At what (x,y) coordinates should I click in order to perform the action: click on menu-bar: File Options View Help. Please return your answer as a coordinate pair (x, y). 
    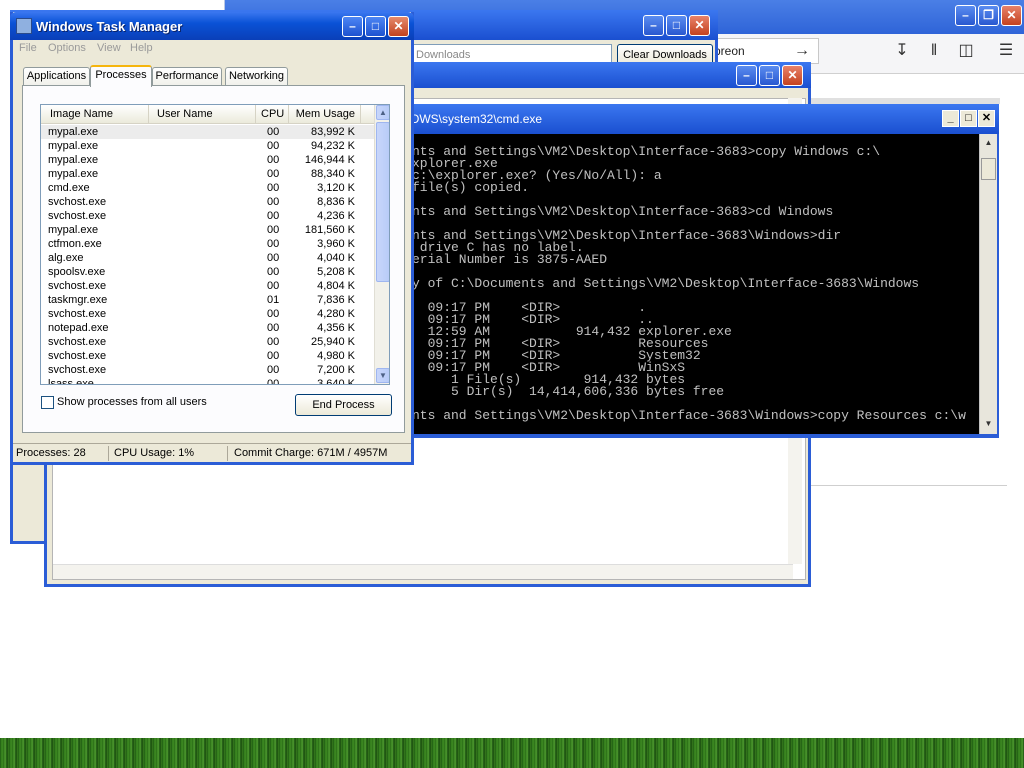
    Looking at the image, I should click on (212, 49).